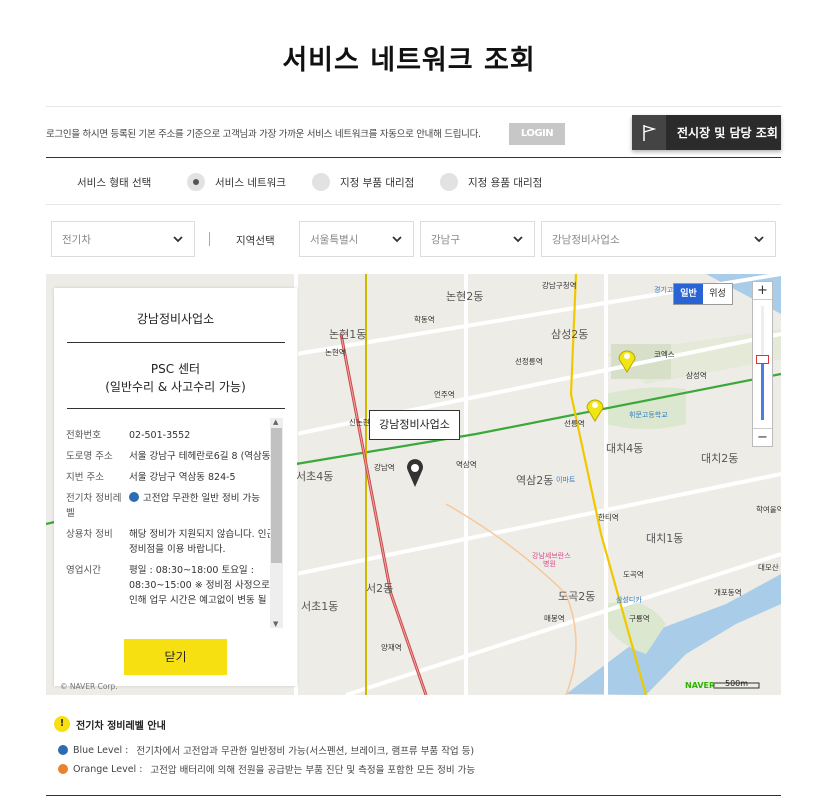  What do you see at coordinates (424, 319) in the screenshot?
I see `svg-text: 학동역` at bounding box center [424, 319].